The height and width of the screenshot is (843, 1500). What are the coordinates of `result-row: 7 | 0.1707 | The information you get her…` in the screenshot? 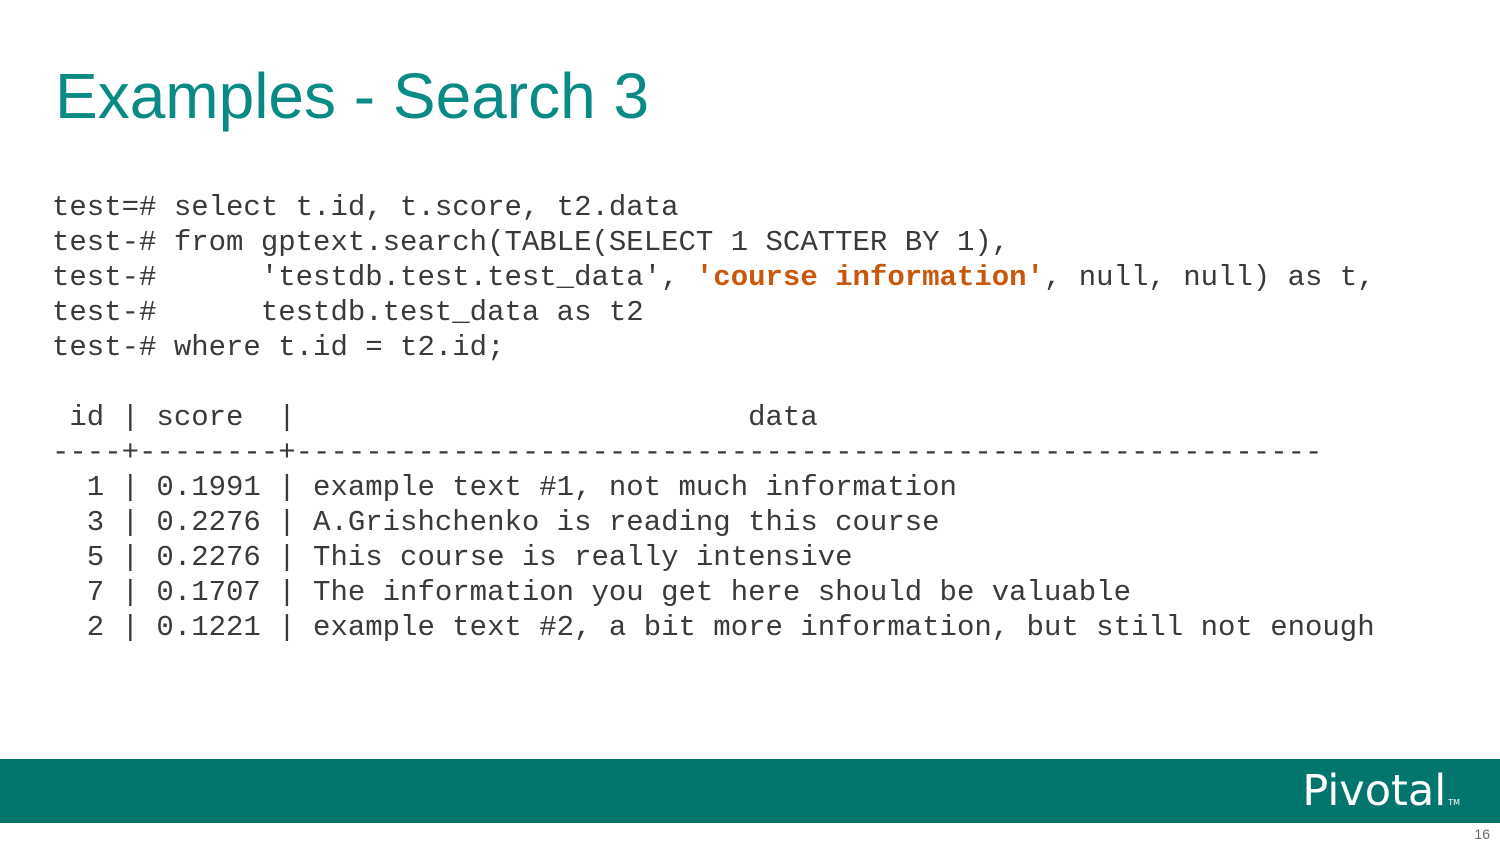 It's located at (591, 592).